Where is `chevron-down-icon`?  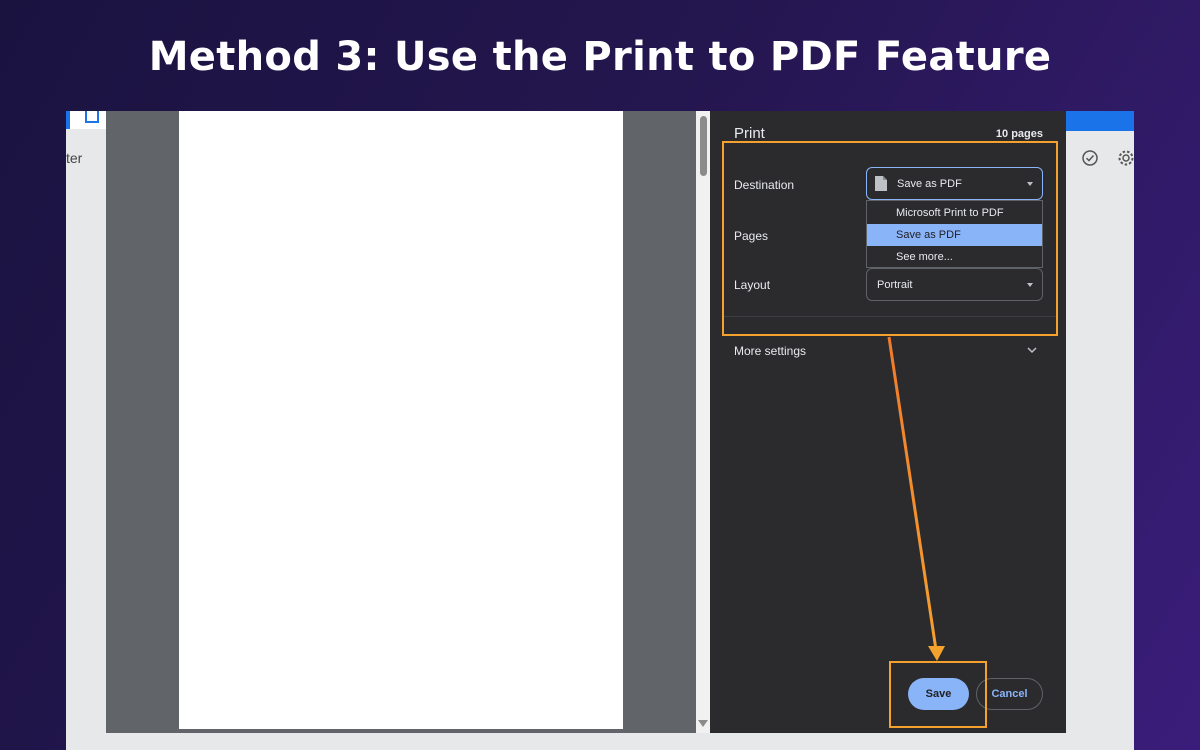 chevron-down-icon is located at coordinates (1032, 350).